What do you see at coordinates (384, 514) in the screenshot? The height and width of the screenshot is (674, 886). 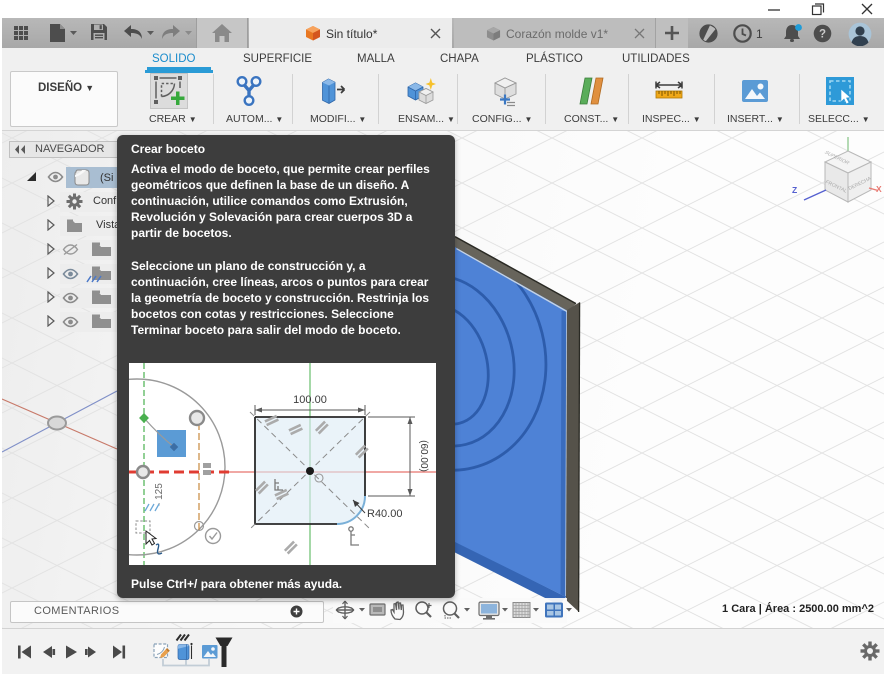 I see `svg-text: R40.00` at bounding box center [384, 514].